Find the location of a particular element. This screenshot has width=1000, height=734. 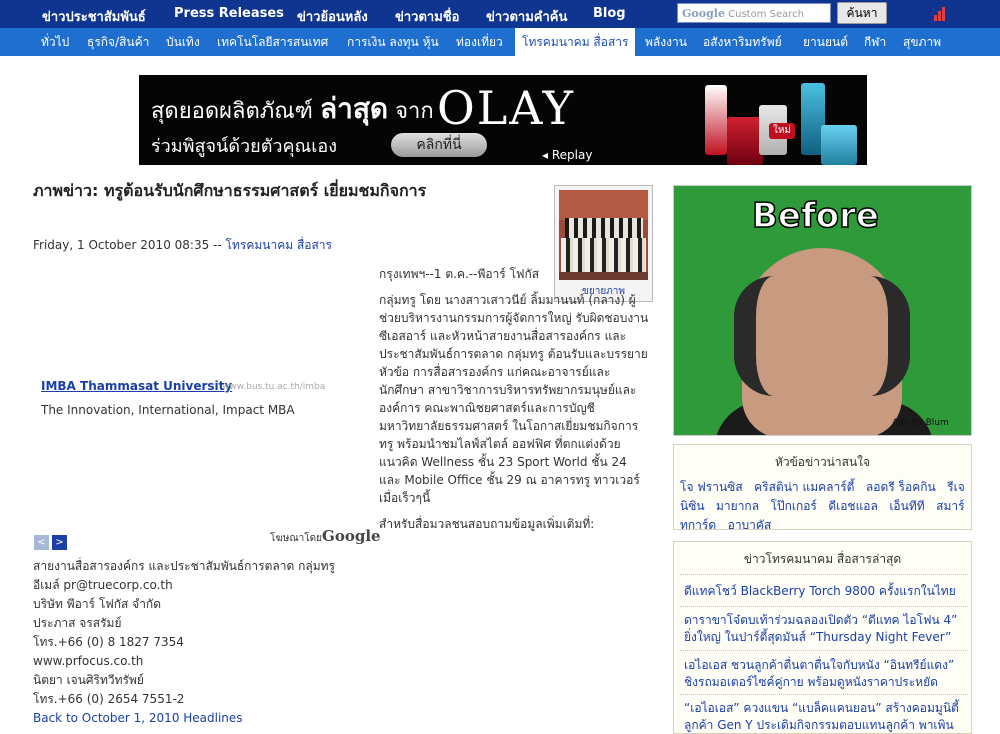

back-to-headlines-link: Back to October 1, 2010 Headlines is located at coordinates (138, 718).